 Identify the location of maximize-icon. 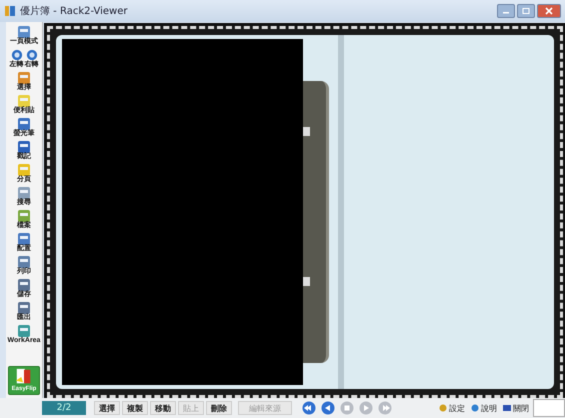
(526, 11).